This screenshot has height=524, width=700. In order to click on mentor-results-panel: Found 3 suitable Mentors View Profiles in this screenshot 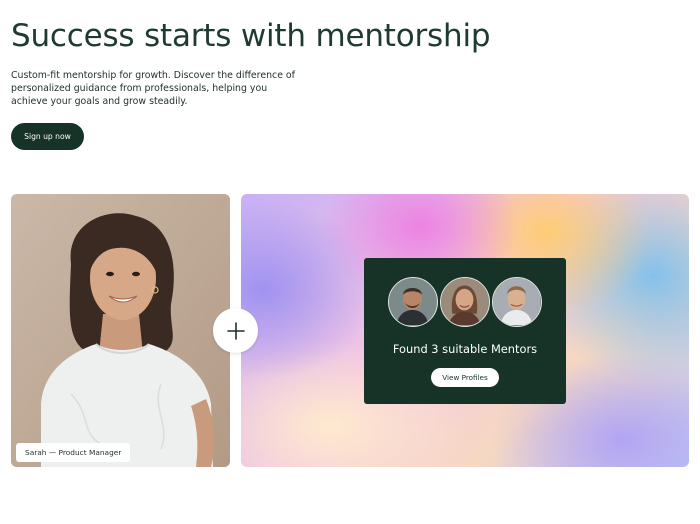, I will do `click(465, 331)`.